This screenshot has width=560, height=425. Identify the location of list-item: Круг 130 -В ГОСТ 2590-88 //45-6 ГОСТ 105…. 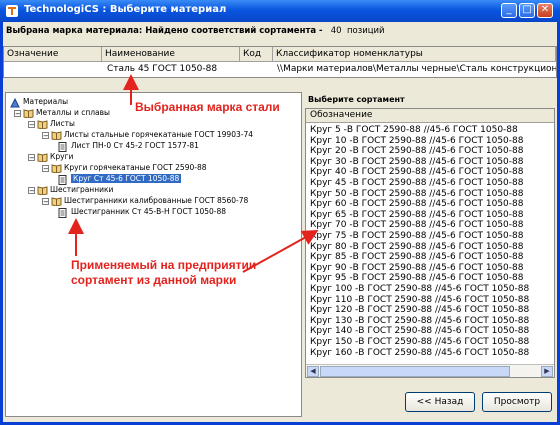
(419, 321).